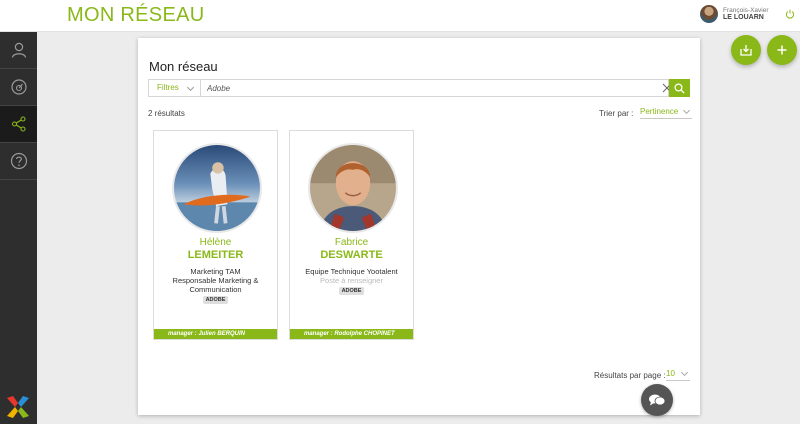 This screenshot has height=424, width=800. Describe the element at coordinates (18, 407) in the screenshot. I see `app-logo` at that location.